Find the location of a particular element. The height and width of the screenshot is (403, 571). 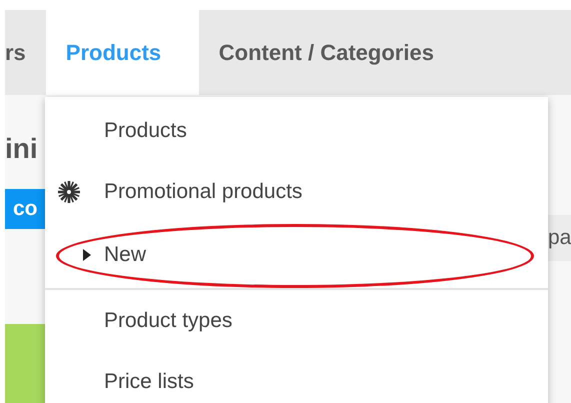

table-header: pa is located at coordinates (559, 238).